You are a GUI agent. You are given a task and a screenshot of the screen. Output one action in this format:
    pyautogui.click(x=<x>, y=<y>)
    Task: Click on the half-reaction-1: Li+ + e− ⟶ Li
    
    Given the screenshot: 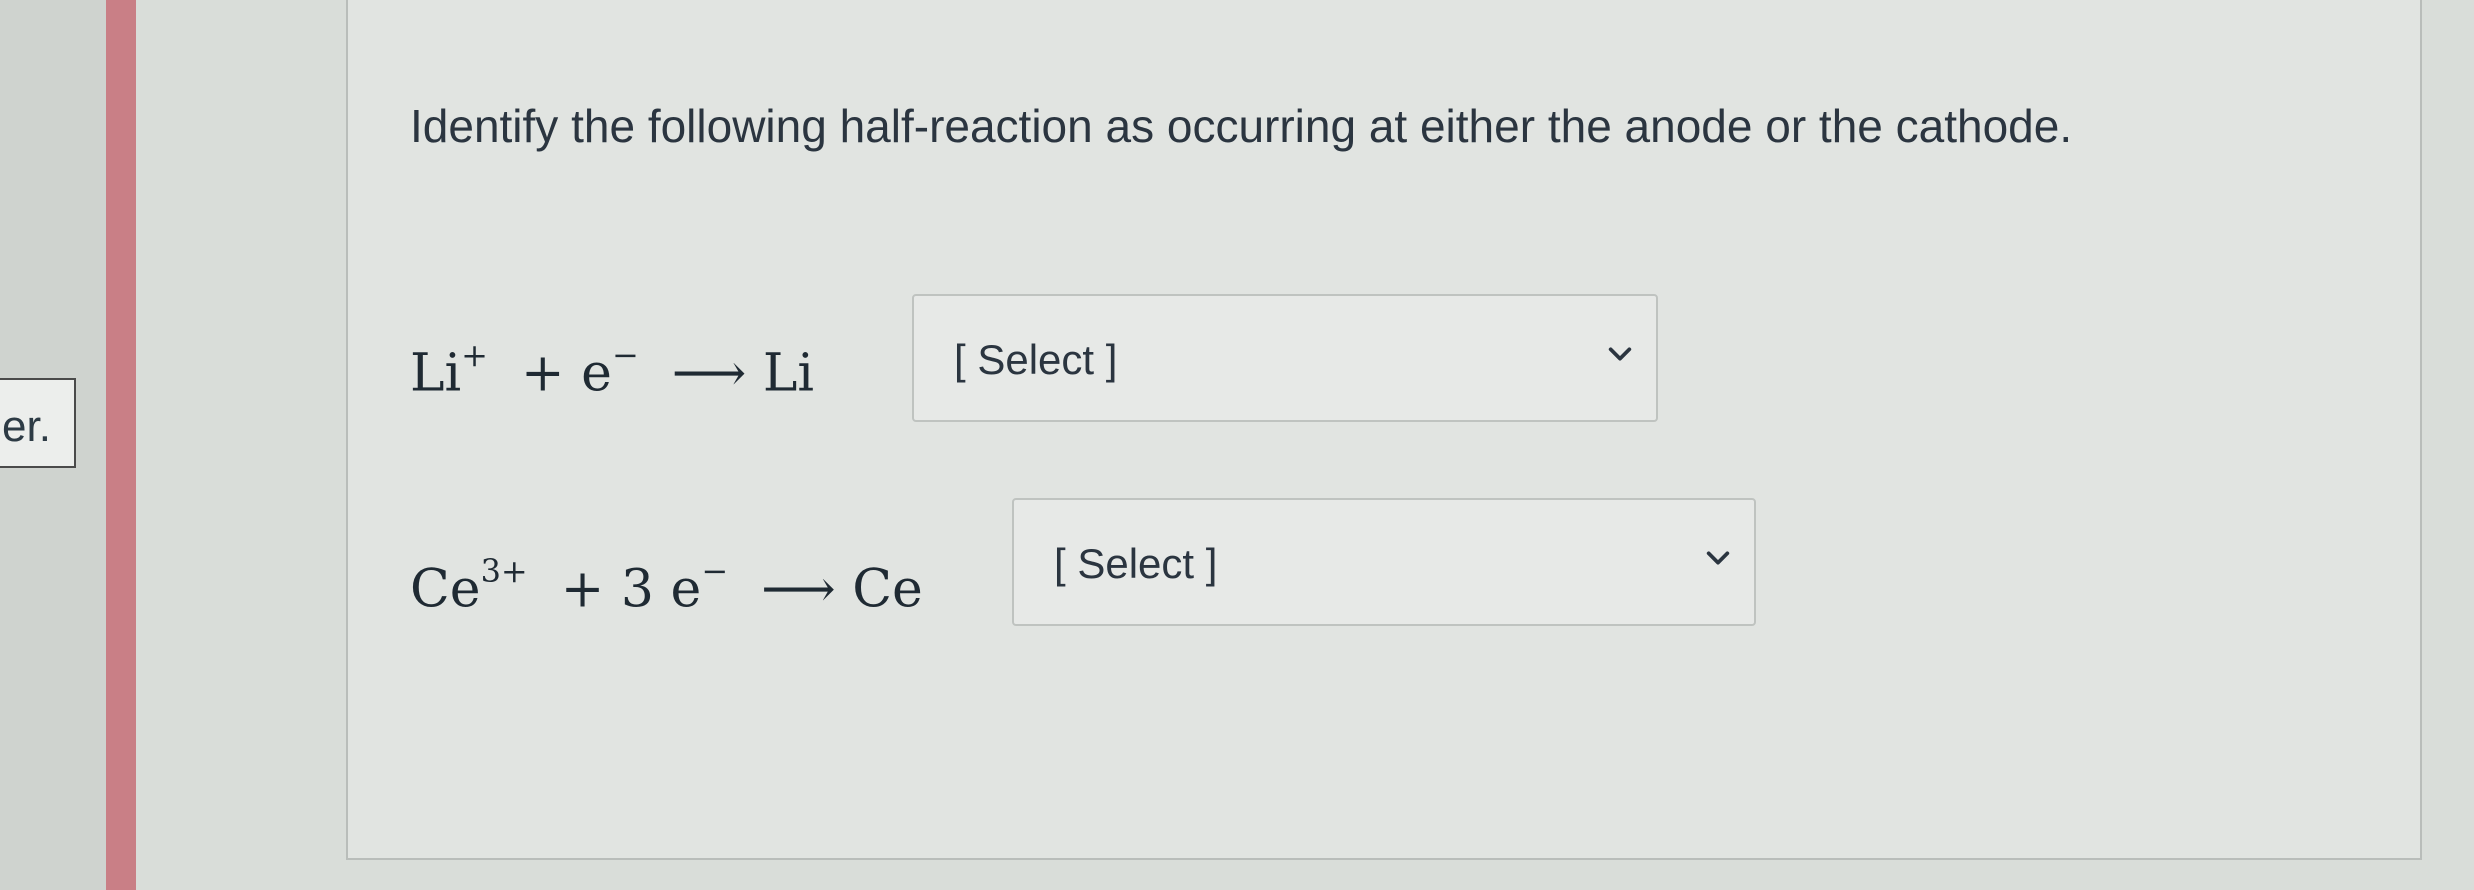 What is the action you would take?
    pyautogui.click(x=612, y=370)
    